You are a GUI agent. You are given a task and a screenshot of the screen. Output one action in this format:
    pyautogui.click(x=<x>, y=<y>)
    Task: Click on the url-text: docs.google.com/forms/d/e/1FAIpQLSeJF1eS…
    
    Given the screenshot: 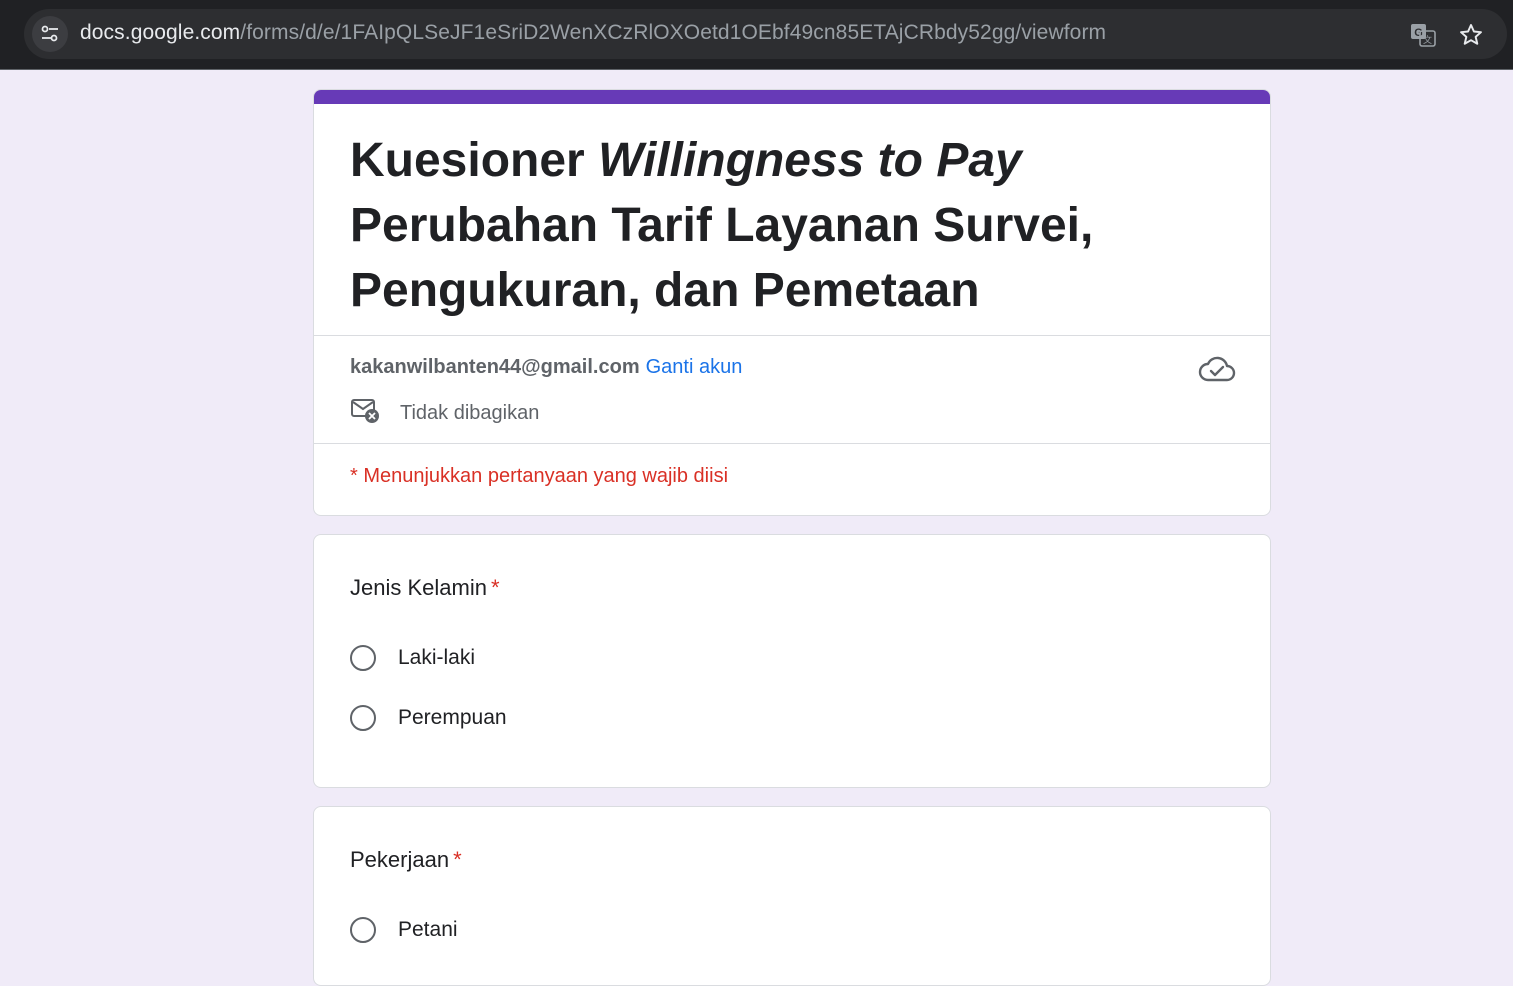 What is the action you would take?
    pyautogui.click(x=593, y=33)
    